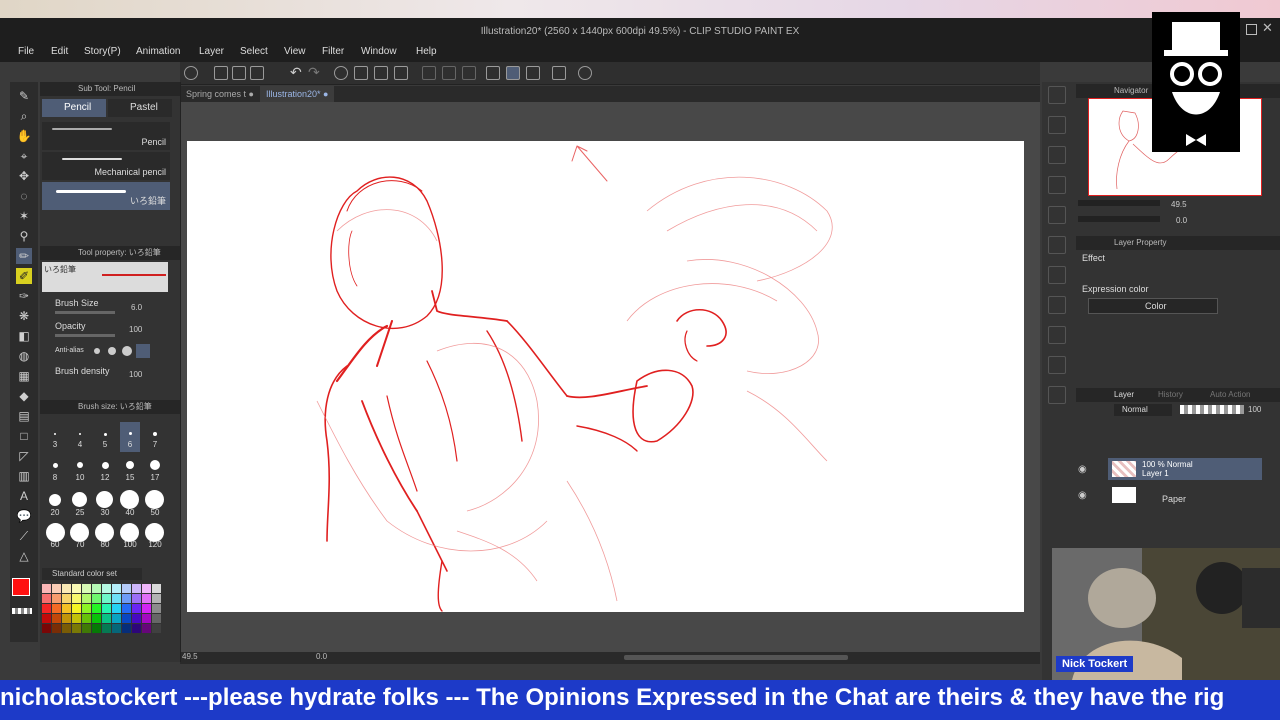 The height and width of the screenshot is (720, 1280). What do you see at coordinates (24, 536) in the screenshot?
I see `correct-line-icon: ⟋` at bounding box center [24, 536].